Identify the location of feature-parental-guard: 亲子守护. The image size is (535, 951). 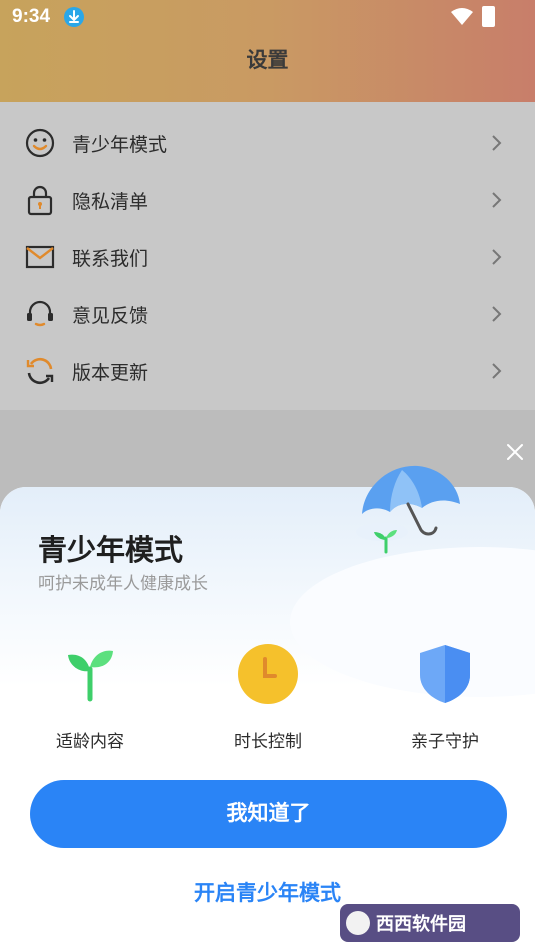
(445, 695).